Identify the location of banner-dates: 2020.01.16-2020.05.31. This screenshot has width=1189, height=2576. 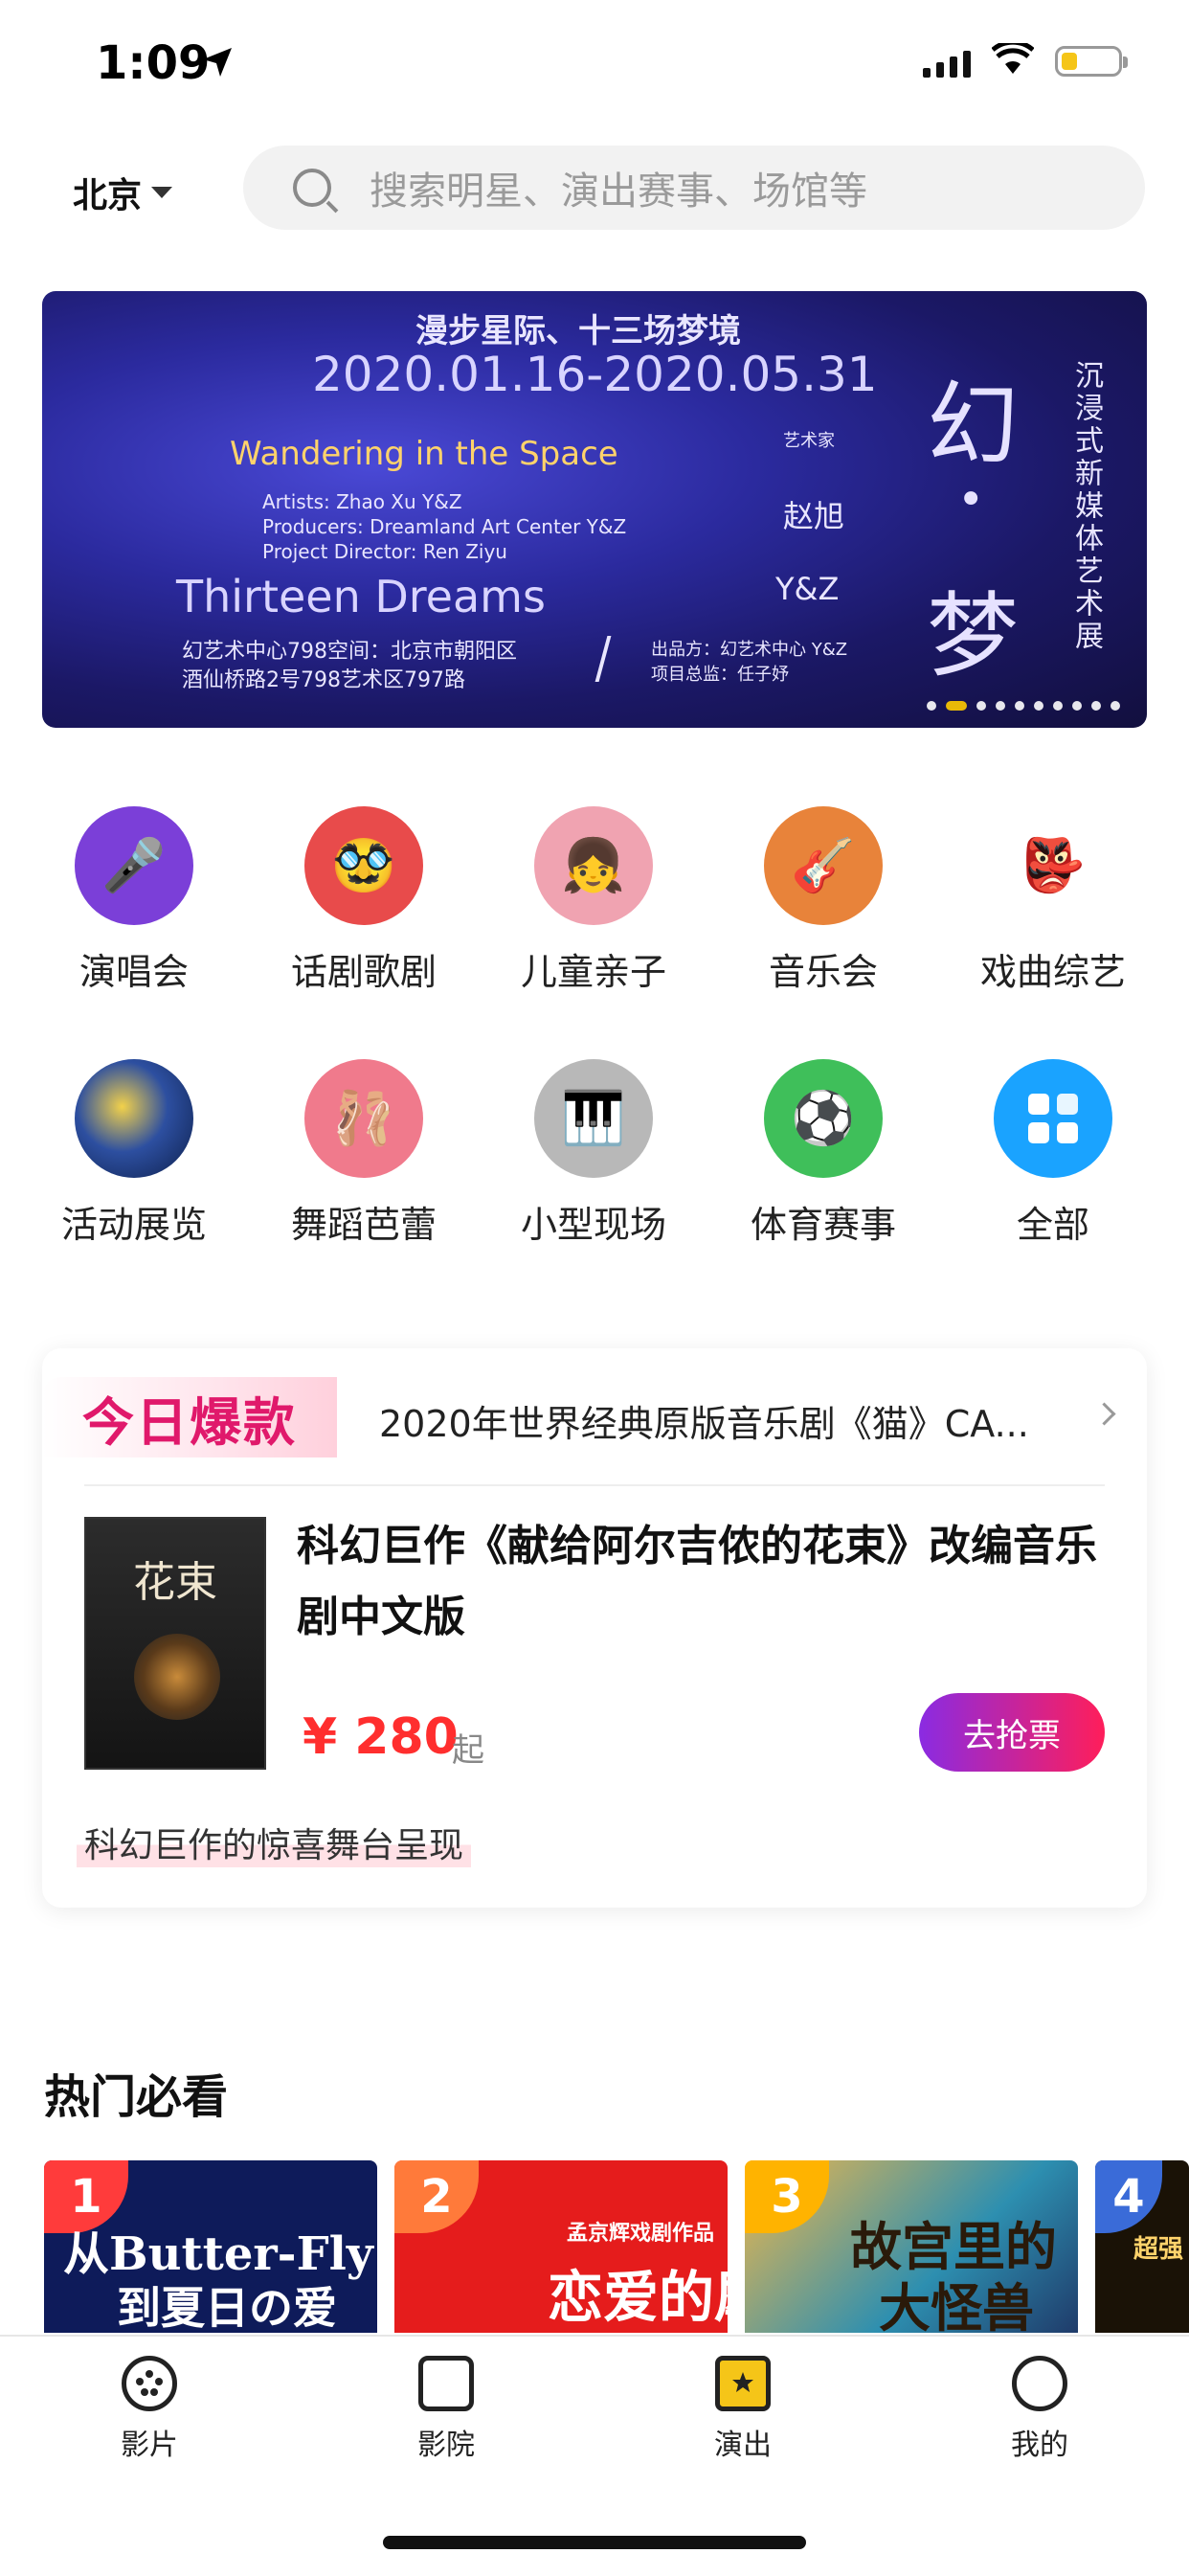
(595, 374).